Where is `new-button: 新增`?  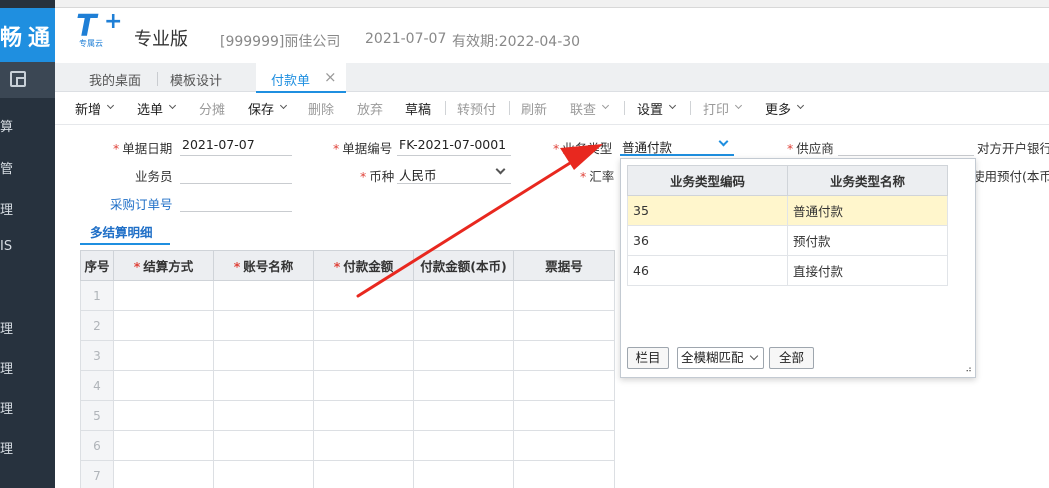 new-button: 新增 is located at coordinates (95, 108).